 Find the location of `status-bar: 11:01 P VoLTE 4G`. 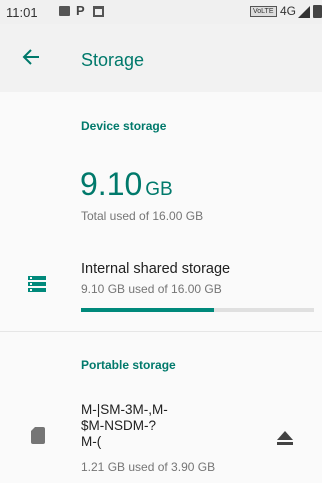

status-bar: 11:01 P VoLTE 4G is located at coordinates (161, 12).